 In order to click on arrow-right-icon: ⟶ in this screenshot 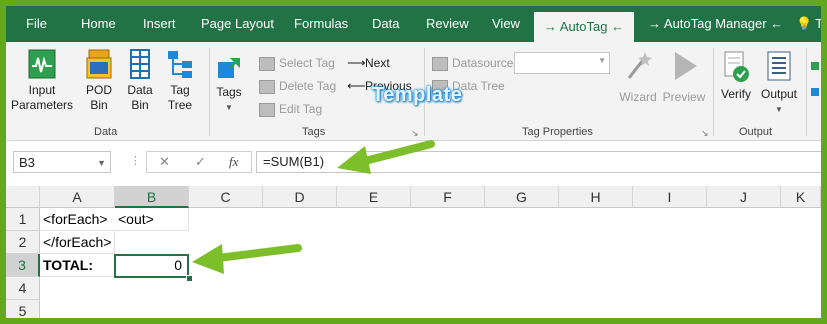, I will do `click(356, 62)`.